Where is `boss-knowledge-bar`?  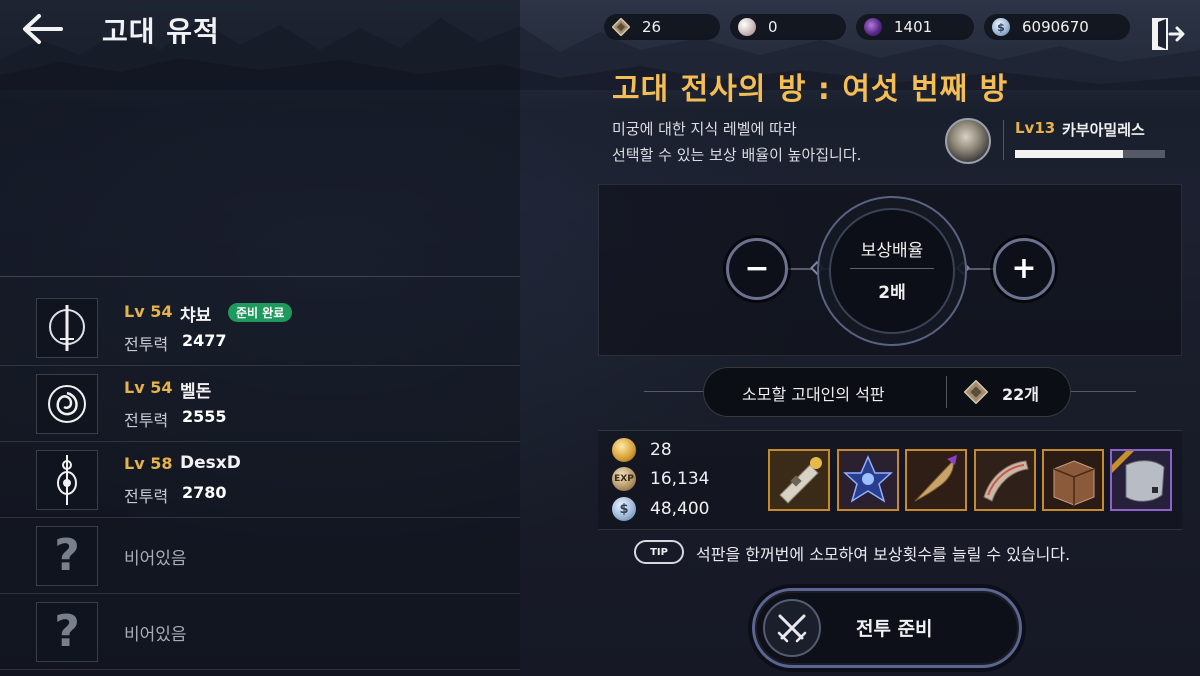
boss-knowledge-bar is located at coordinates (1090, 154).